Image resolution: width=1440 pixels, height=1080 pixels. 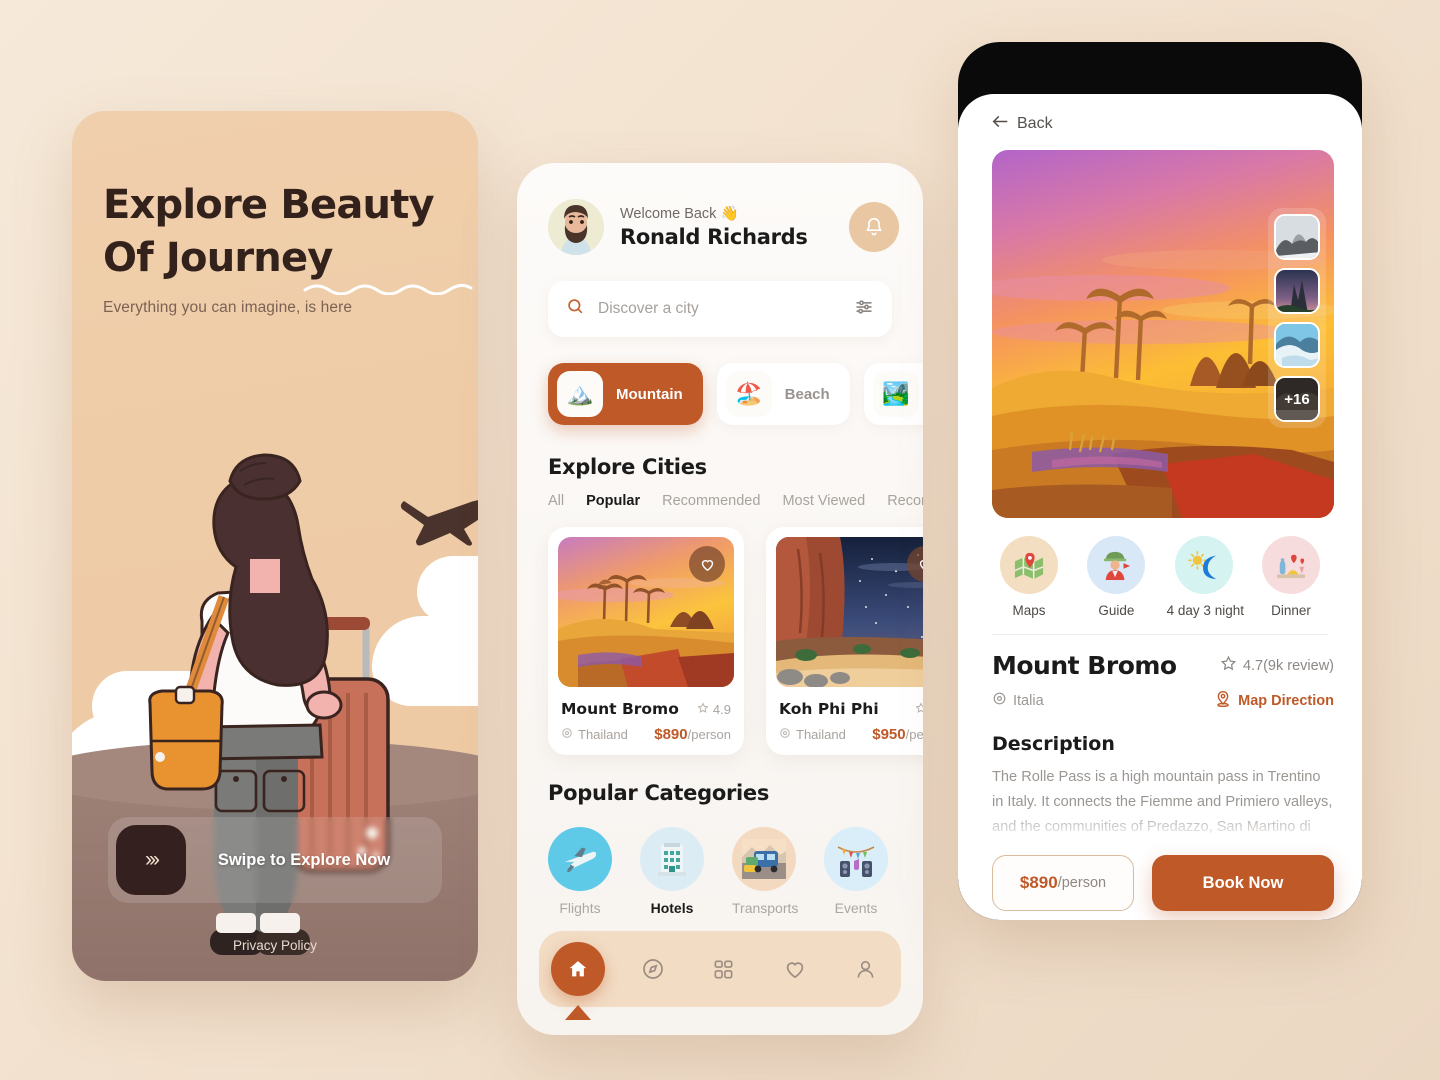 I want to click on category-hotels: Hotels, so click(x=672, y=871).